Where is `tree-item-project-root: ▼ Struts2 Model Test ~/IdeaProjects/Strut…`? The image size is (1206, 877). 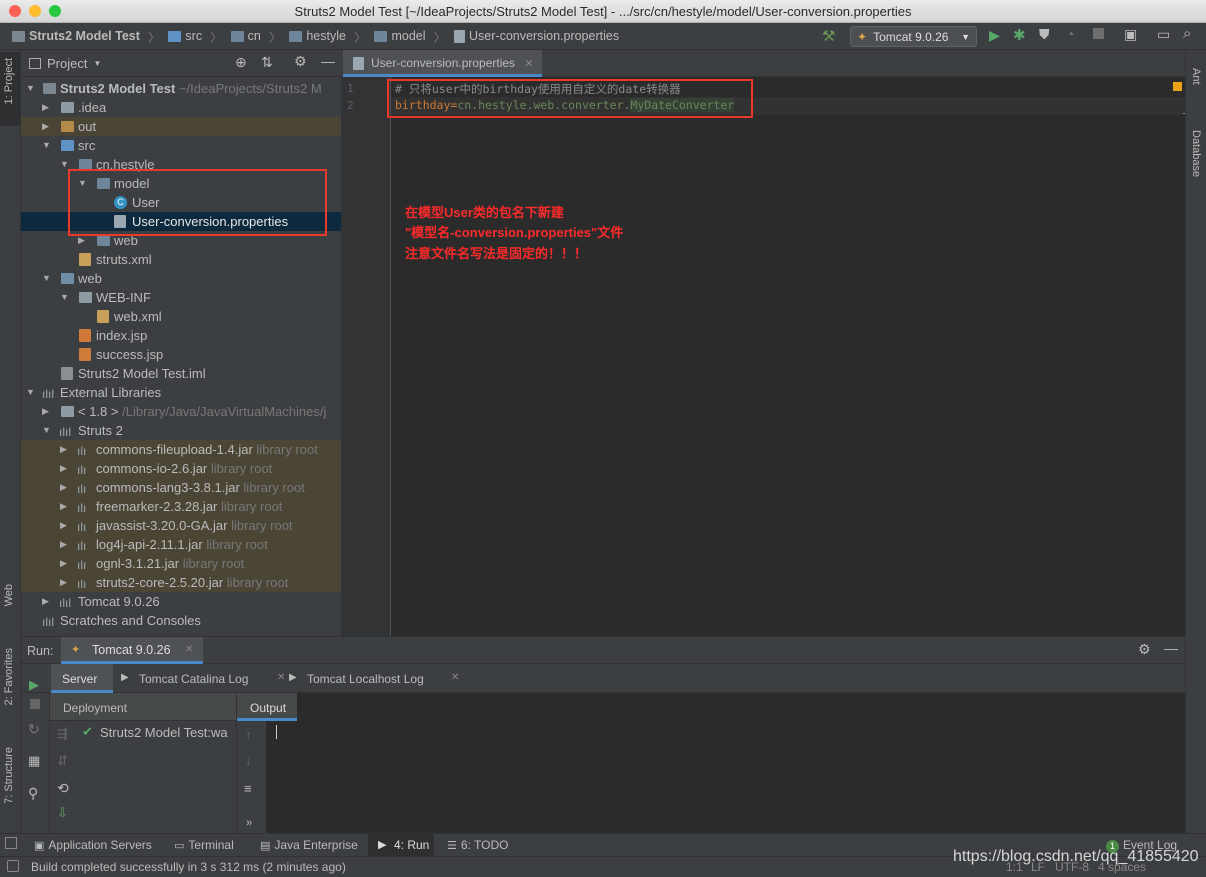
tree-item-project-root: ▼ Struts2 Model Test ~/IdeaProjects/Strut… is located at coordinates (181, 88).